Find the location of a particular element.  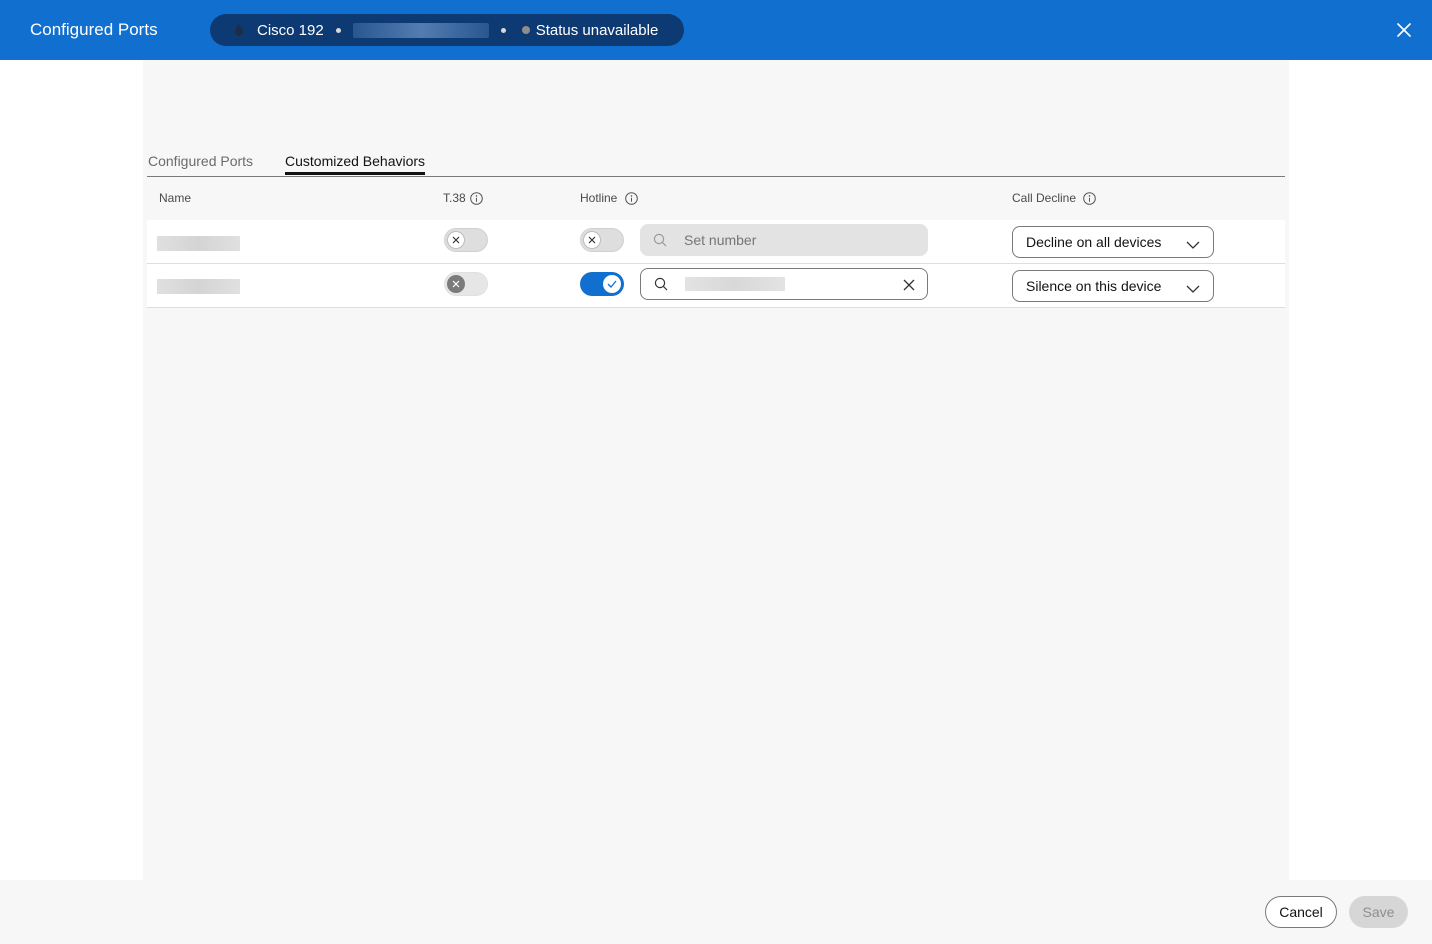

column-header-hotline: Hotline is located at coordinates (609, 198).